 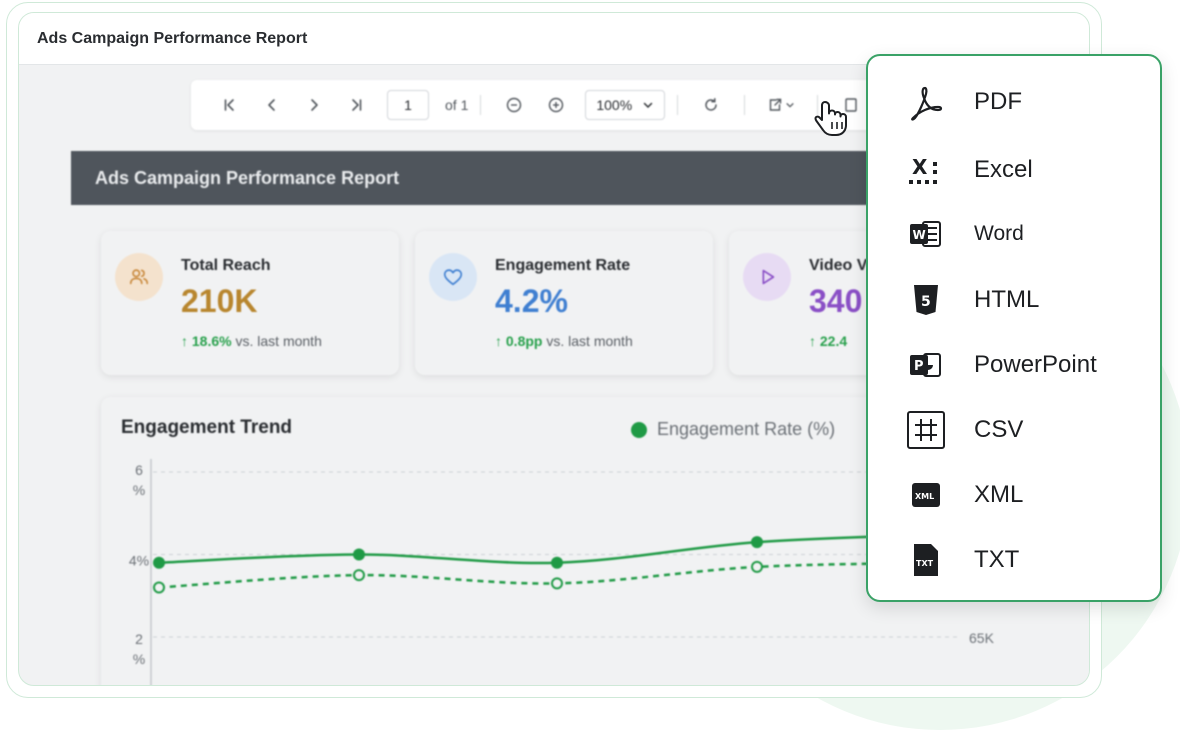 I want to click on xml-icon: XML, so click(x=926, y=495).